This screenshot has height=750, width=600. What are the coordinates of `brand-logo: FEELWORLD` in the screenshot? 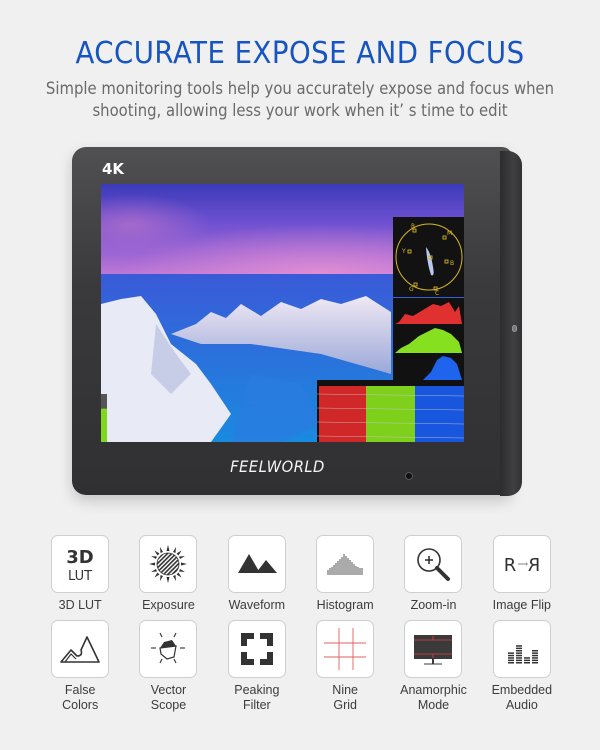 It's located at (277, 466).